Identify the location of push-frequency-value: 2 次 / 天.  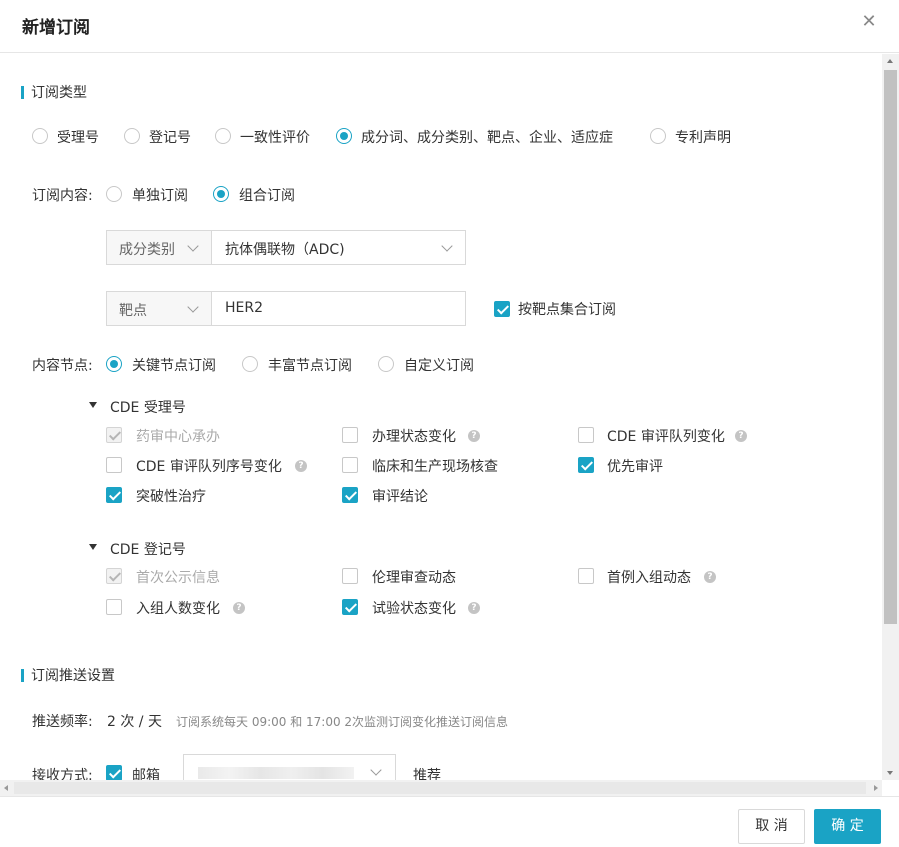
(134, 722).